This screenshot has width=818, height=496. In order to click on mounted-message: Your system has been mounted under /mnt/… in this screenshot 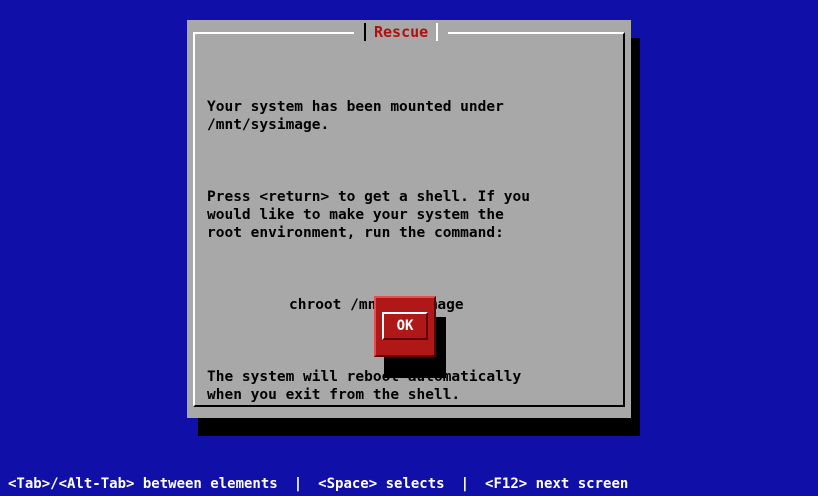, I will do `click(355, 116)`.